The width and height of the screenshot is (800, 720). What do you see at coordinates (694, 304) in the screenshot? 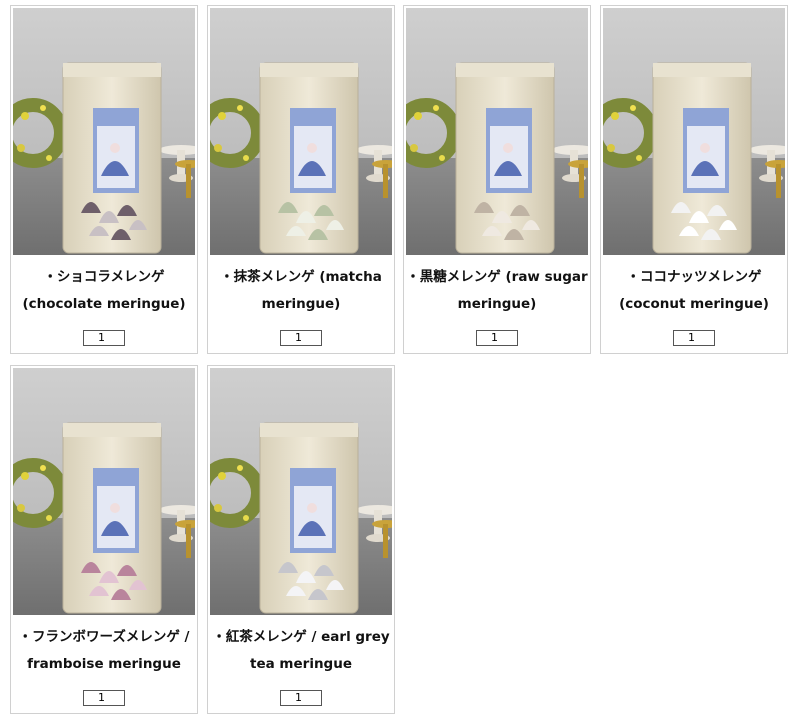
I see `product-name-line2: (coconut meringue)` at bounding box center [694, 304].